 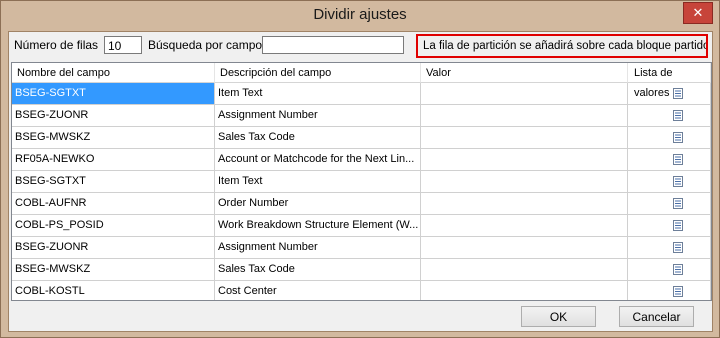 What do you see at coordinates (318, 73) in the screenshot?
I see `column-header-description: Descripción del campo` at bounding box center [318, 73].